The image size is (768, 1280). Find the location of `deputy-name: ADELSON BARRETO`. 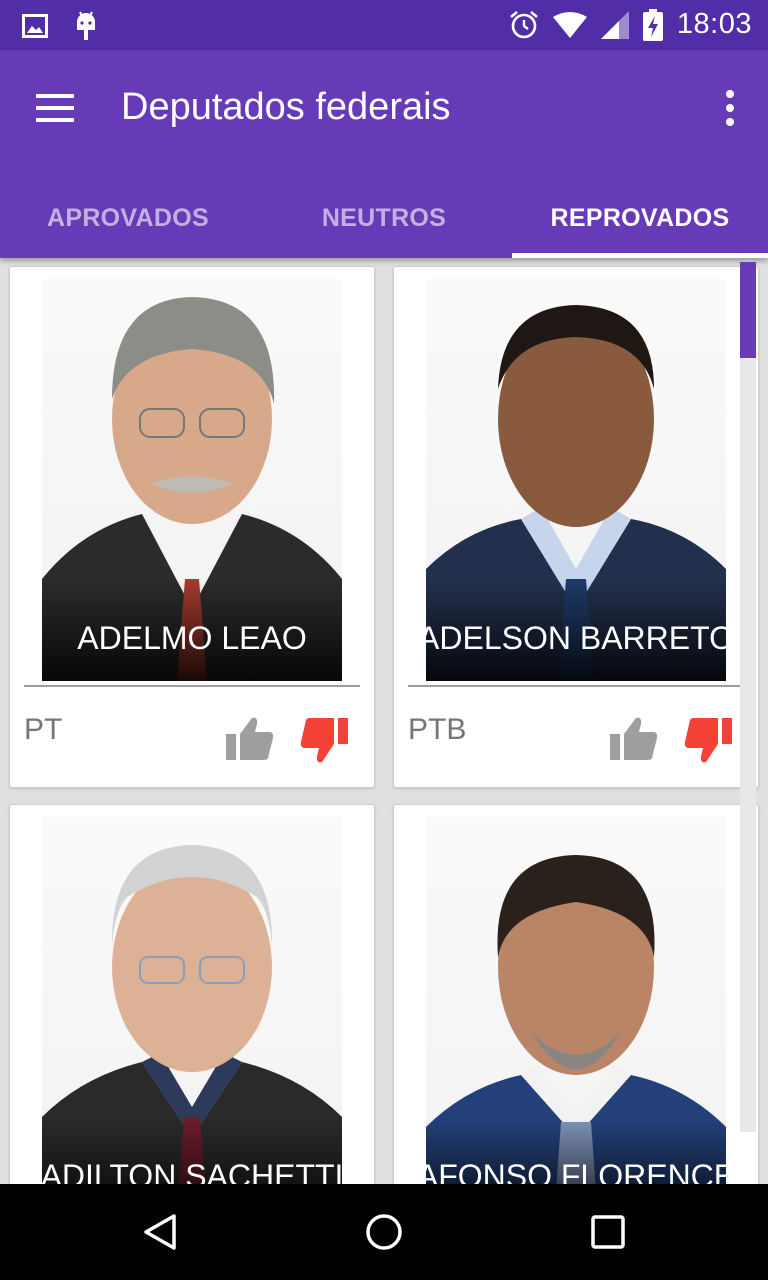

deputy-name: ADELSON BARRETO is located at coordinates (576, 638).